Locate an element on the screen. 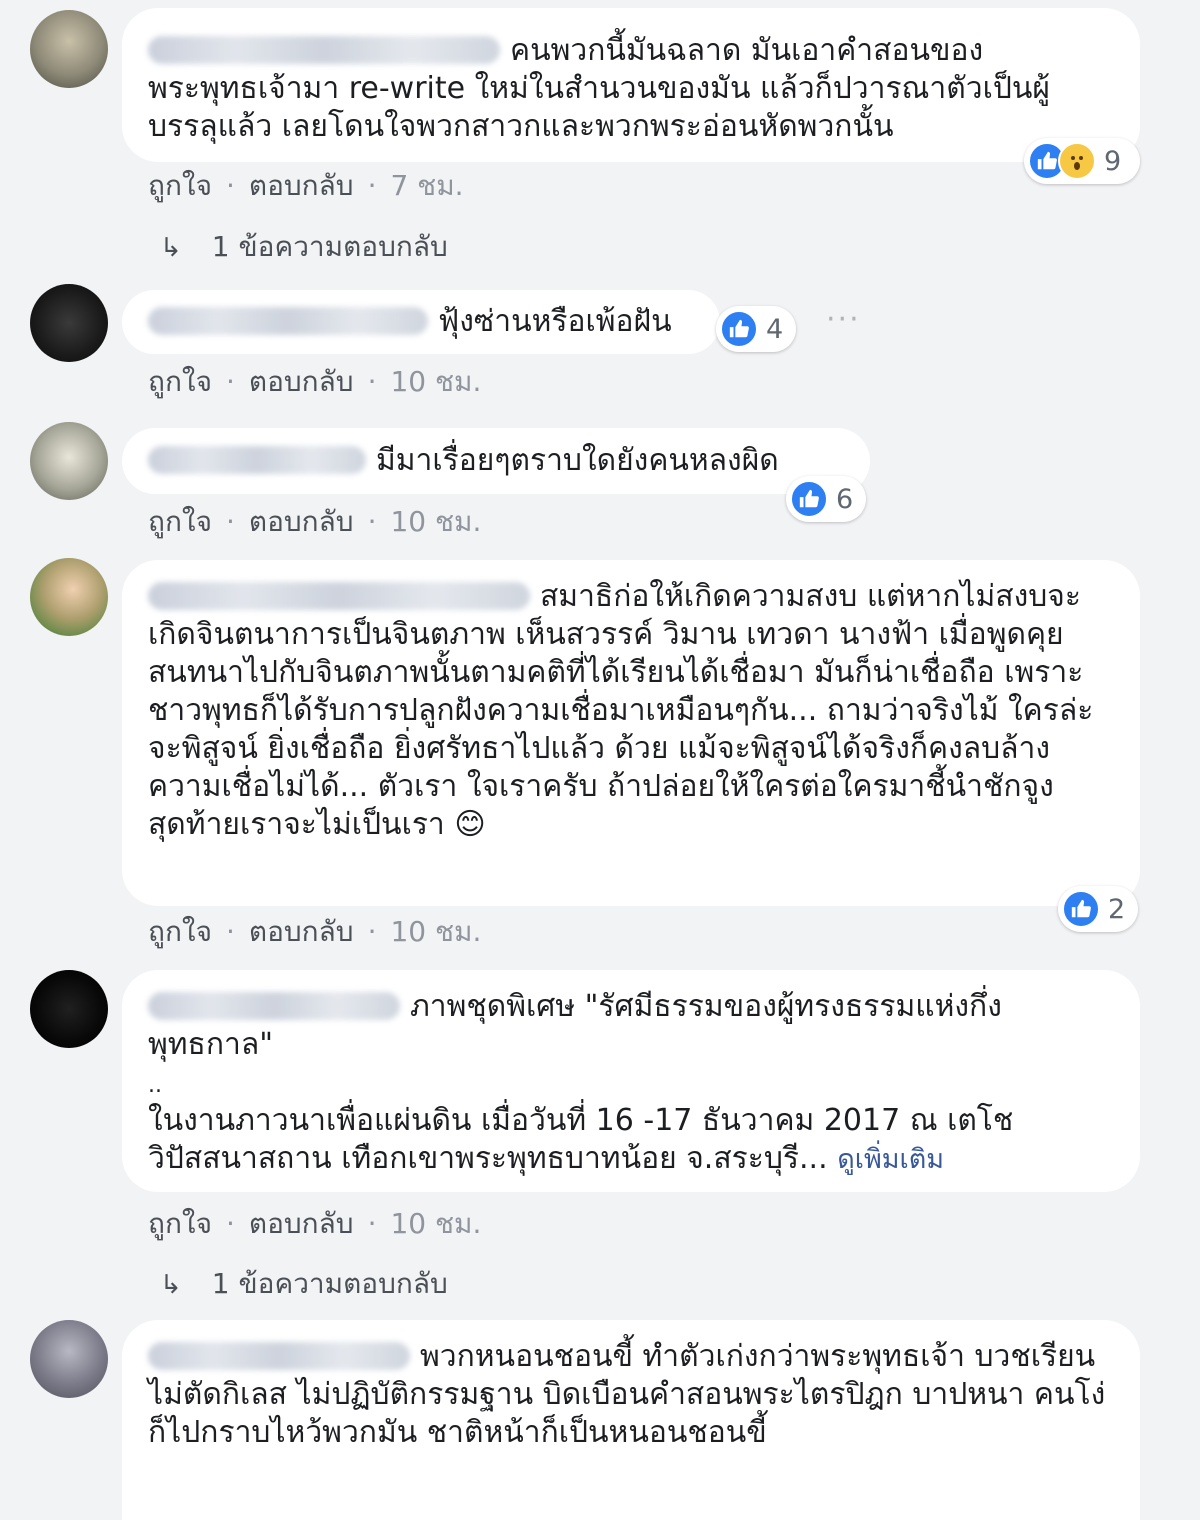 This screenshot has width=1200, height=1520. reaction-summary: 4 is located at coordinates (756, 329).